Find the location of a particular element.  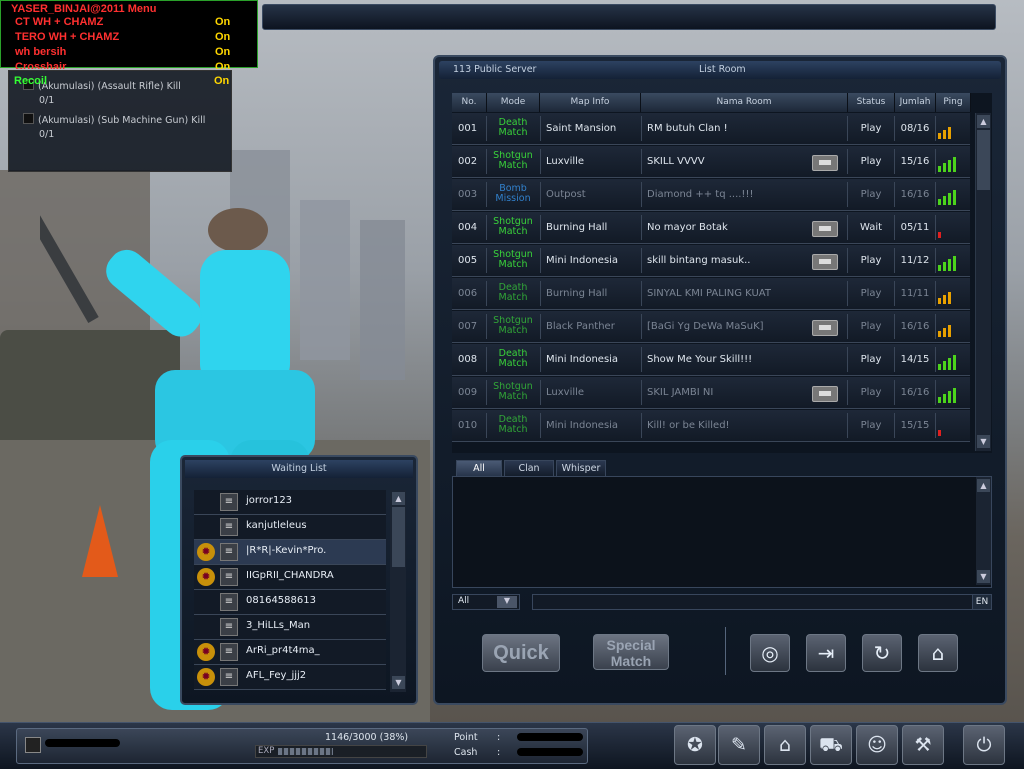

cheat-menu-item: Recoil On is located at coordinates (136, 82).